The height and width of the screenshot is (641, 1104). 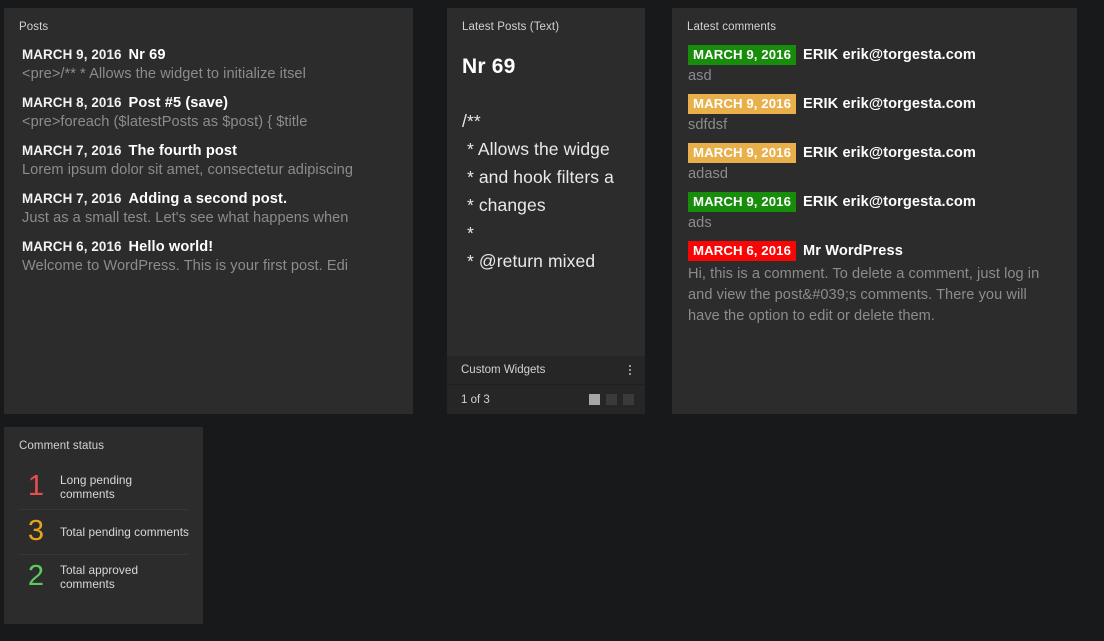 I want to click on post-title: Post #5 (save), so click(x=179, y=103).